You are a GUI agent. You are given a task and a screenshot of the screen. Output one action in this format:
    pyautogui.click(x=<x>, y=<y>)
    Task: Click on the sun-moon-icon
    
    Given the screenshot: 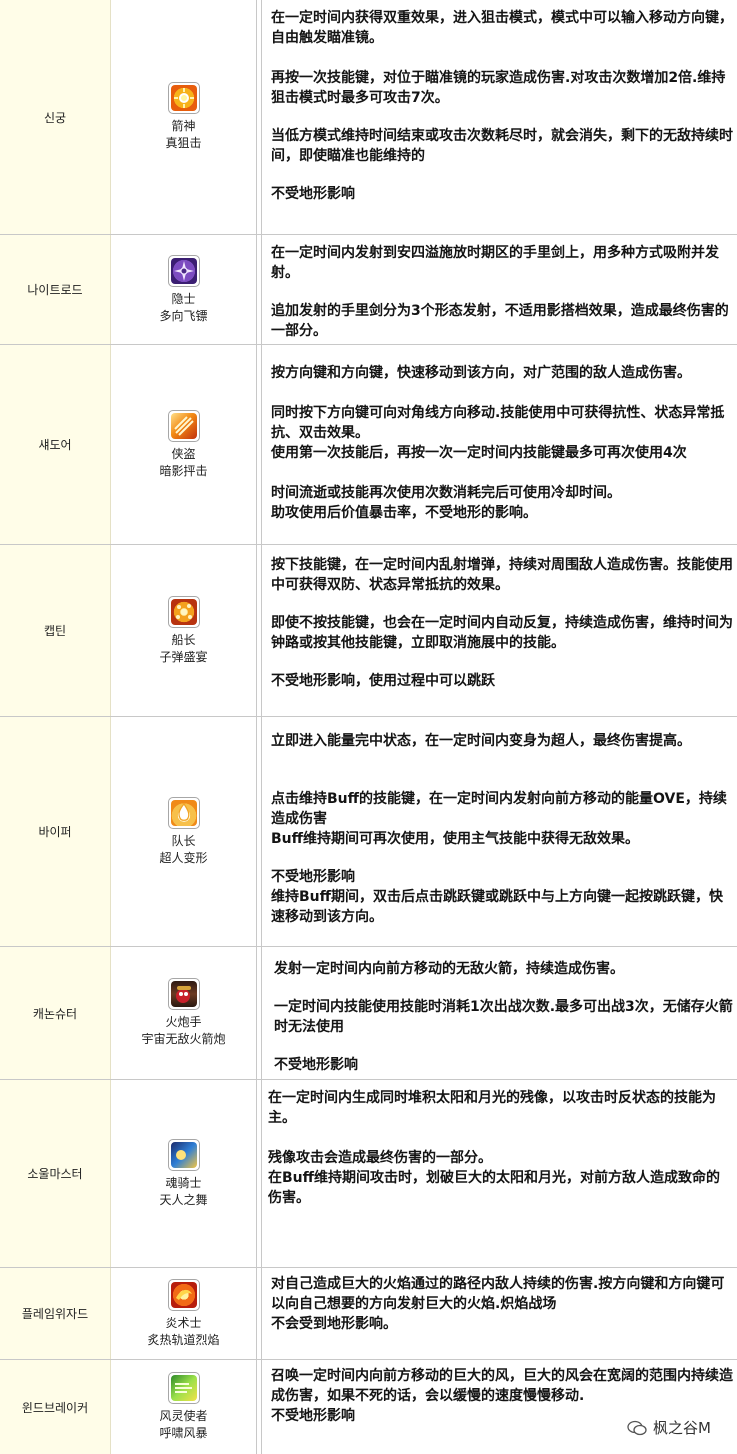 What is the action you would take?
    pyautogui.click(x=183, y=1154)
    